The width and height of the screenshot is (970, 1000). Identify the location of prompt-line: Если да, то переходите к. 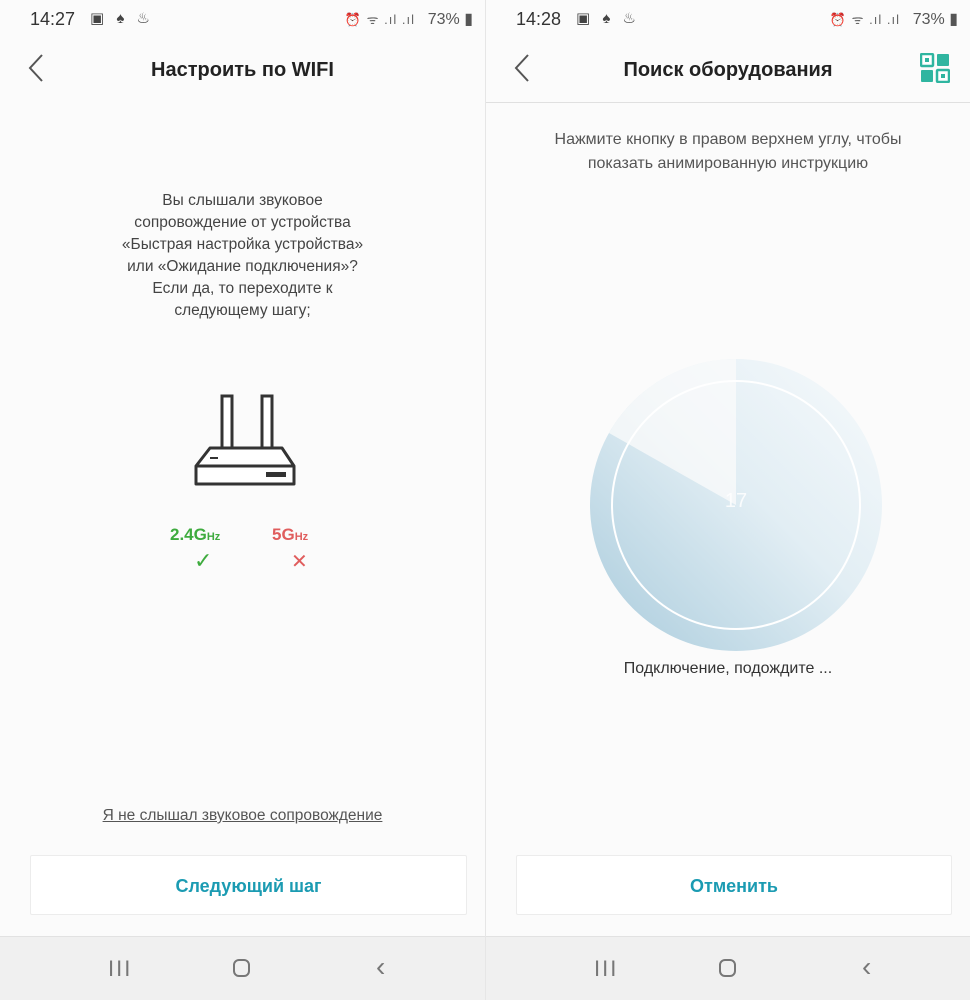
(242, 288).